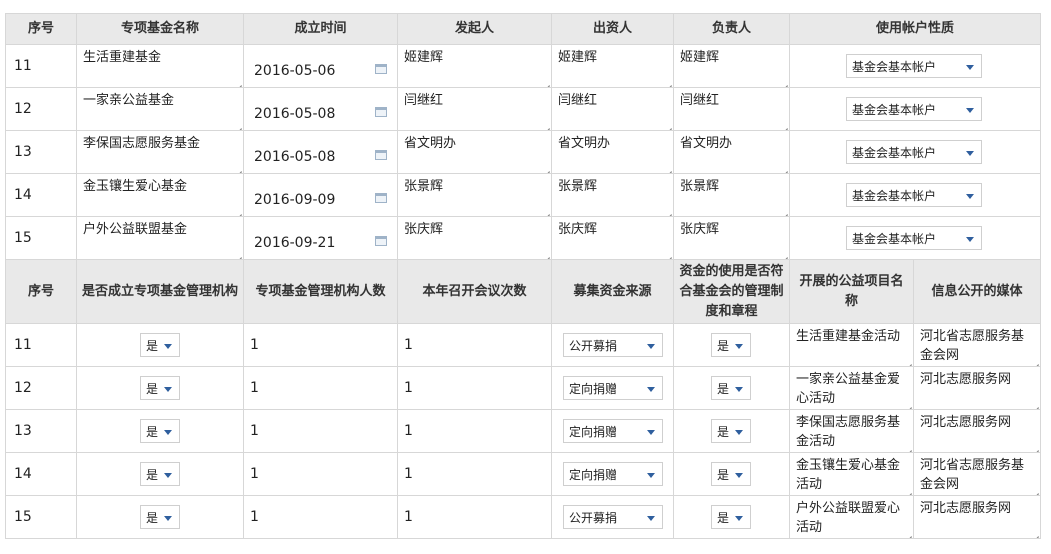  I want to click on fund-name-field: 生活重建基金, so click(160, 66).